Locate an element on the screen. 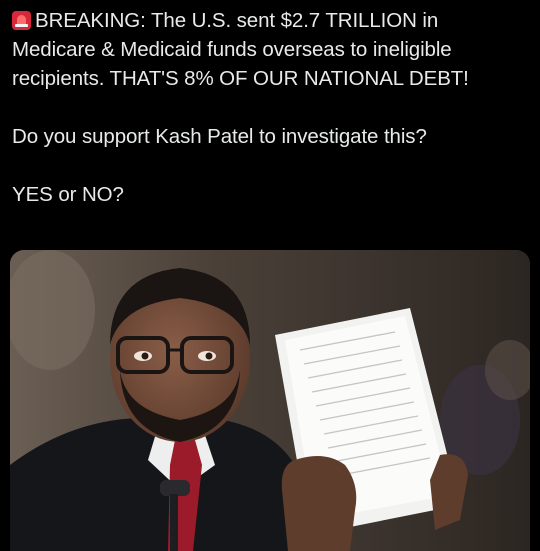  post-text-line: YES or NO? is located at coordinates (68, 194).